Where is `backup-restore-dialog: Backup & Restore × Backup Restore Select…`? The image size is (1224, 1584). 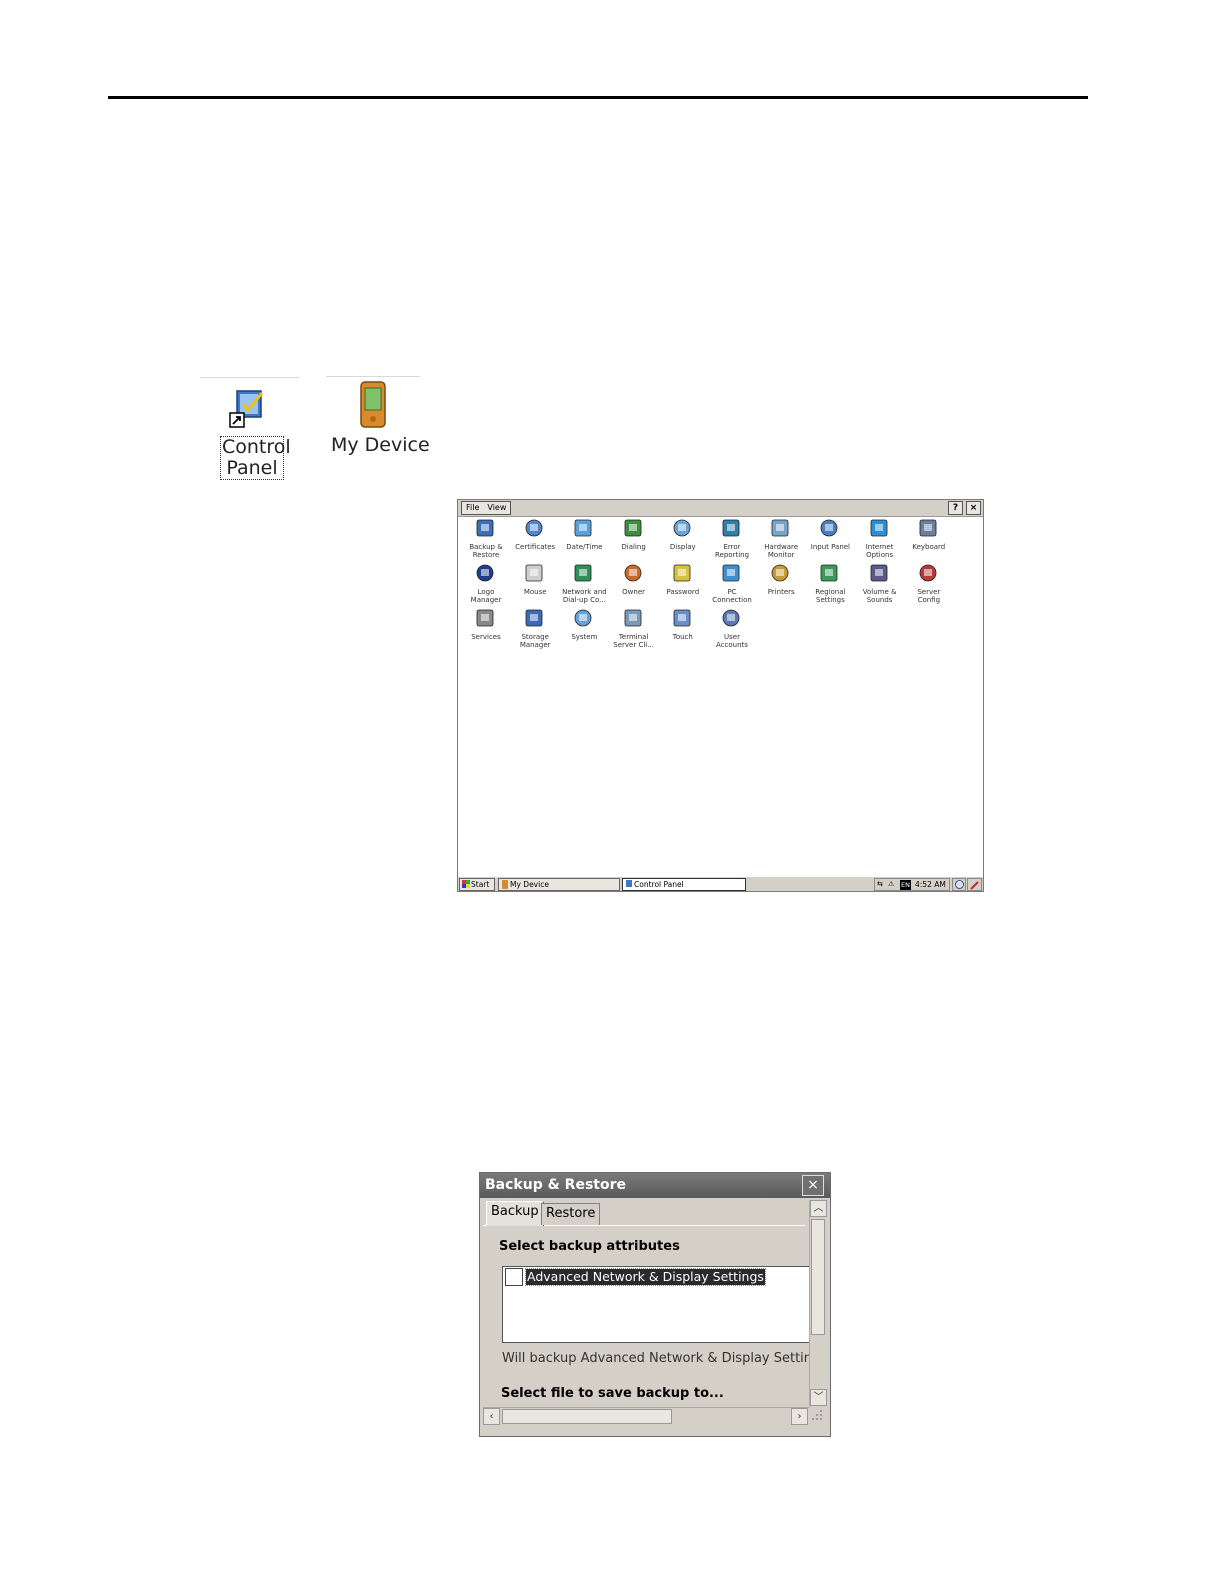
backup-restore-dialog: Backup & Restore × Backup Restore Select… is located at coordinates (655, 1304).